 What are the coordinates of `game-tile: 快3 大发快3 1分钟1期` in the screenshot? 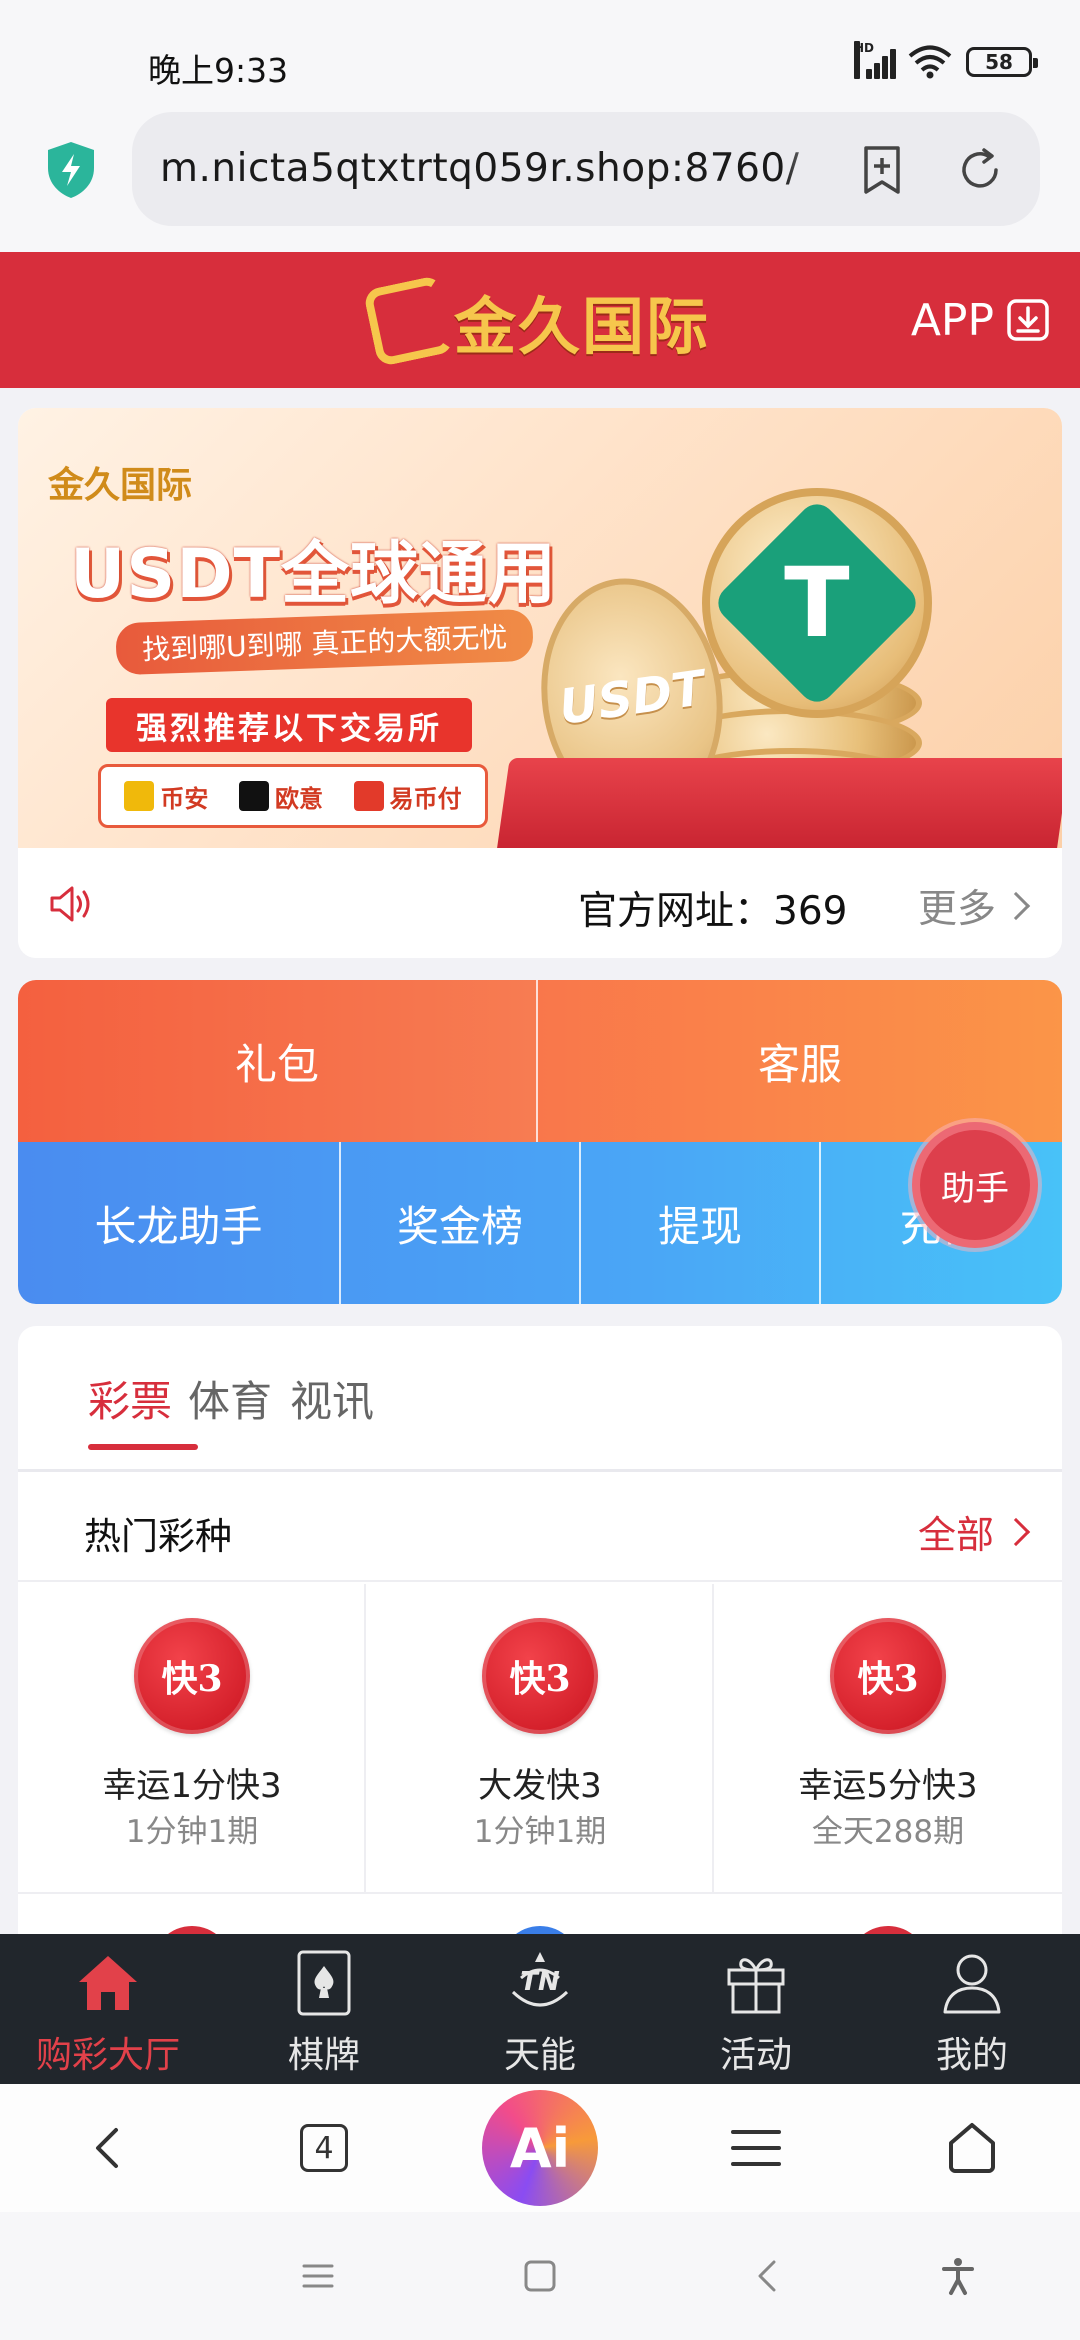 It's located at (540, 1739).